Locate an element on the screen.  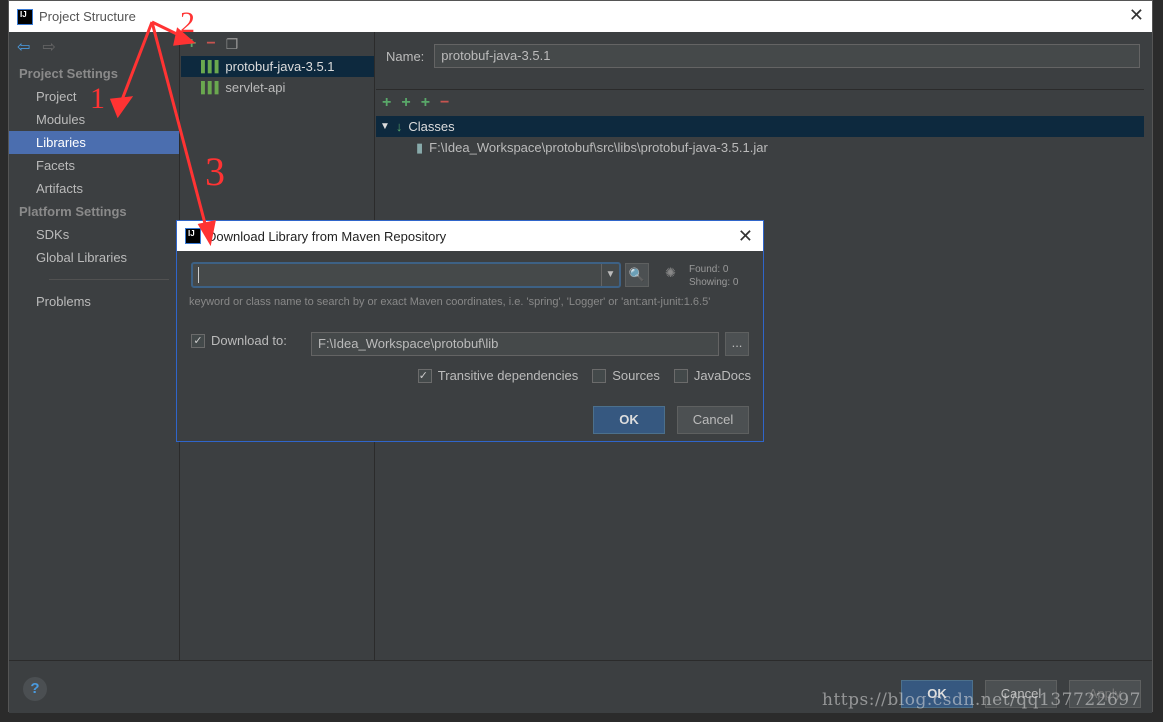
sidebar-item-facets: Facets is located at coordinates (94, 165).